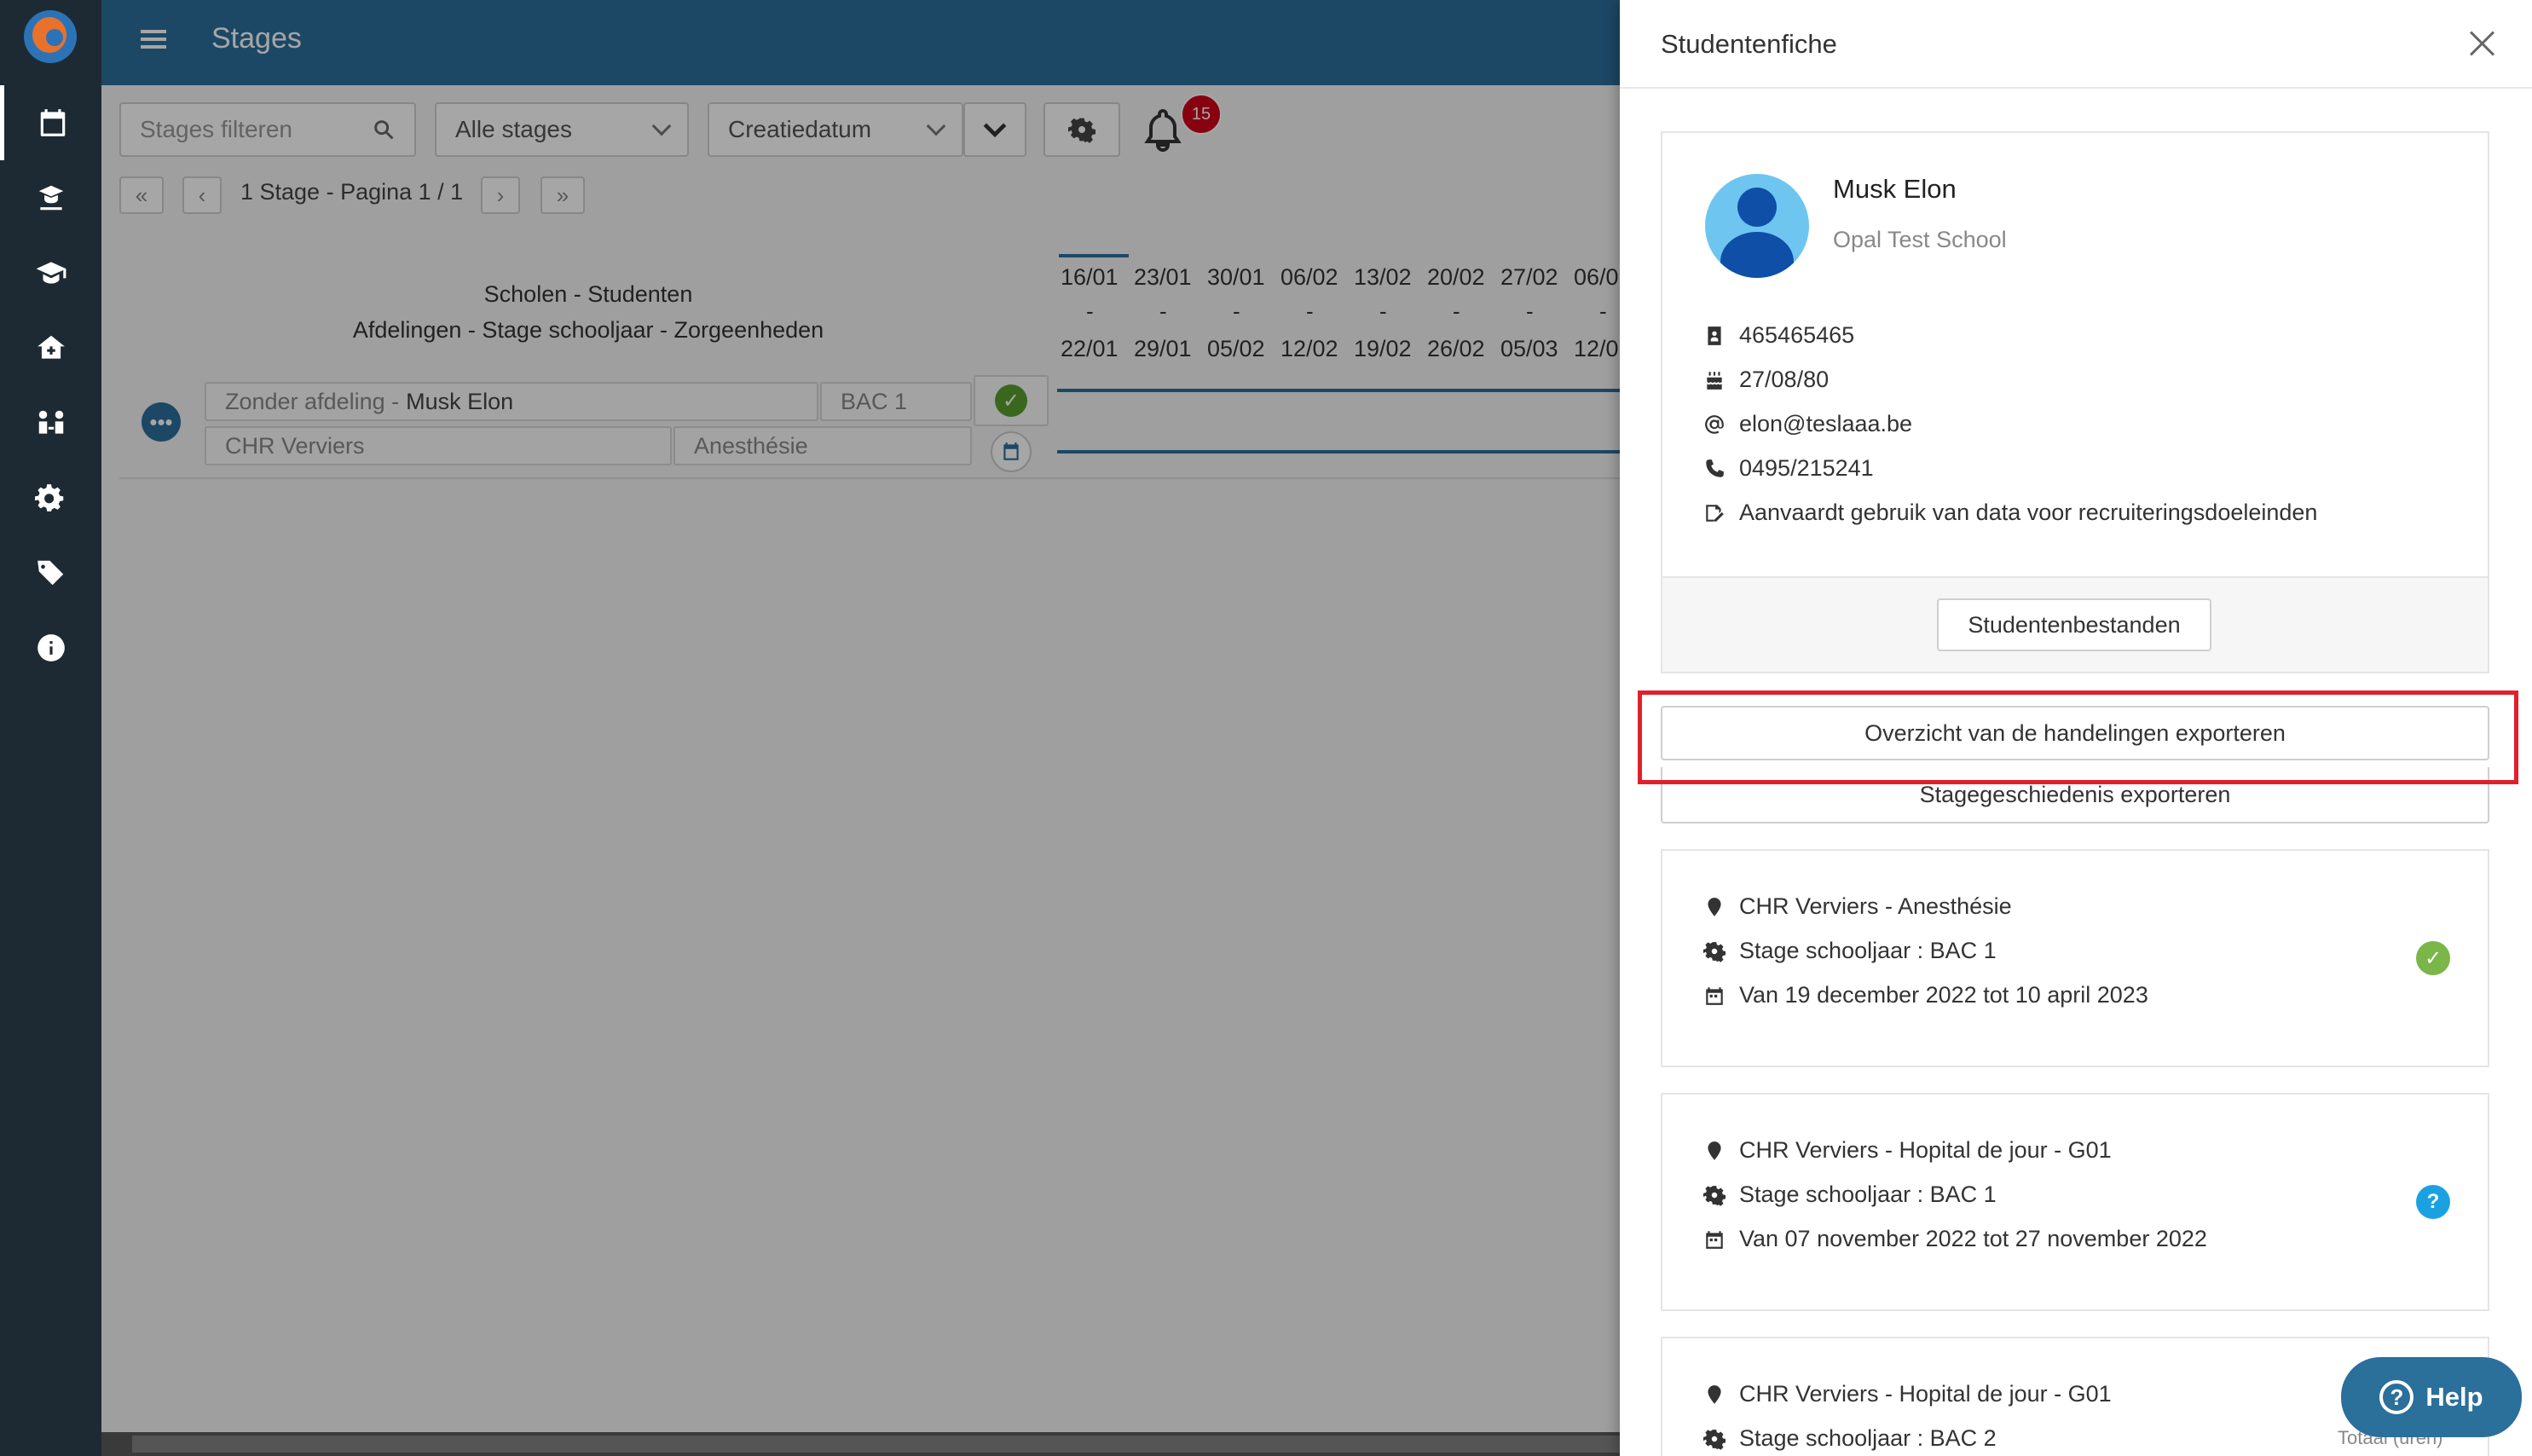  I want to click on phone-icon, so click(1715, 468).